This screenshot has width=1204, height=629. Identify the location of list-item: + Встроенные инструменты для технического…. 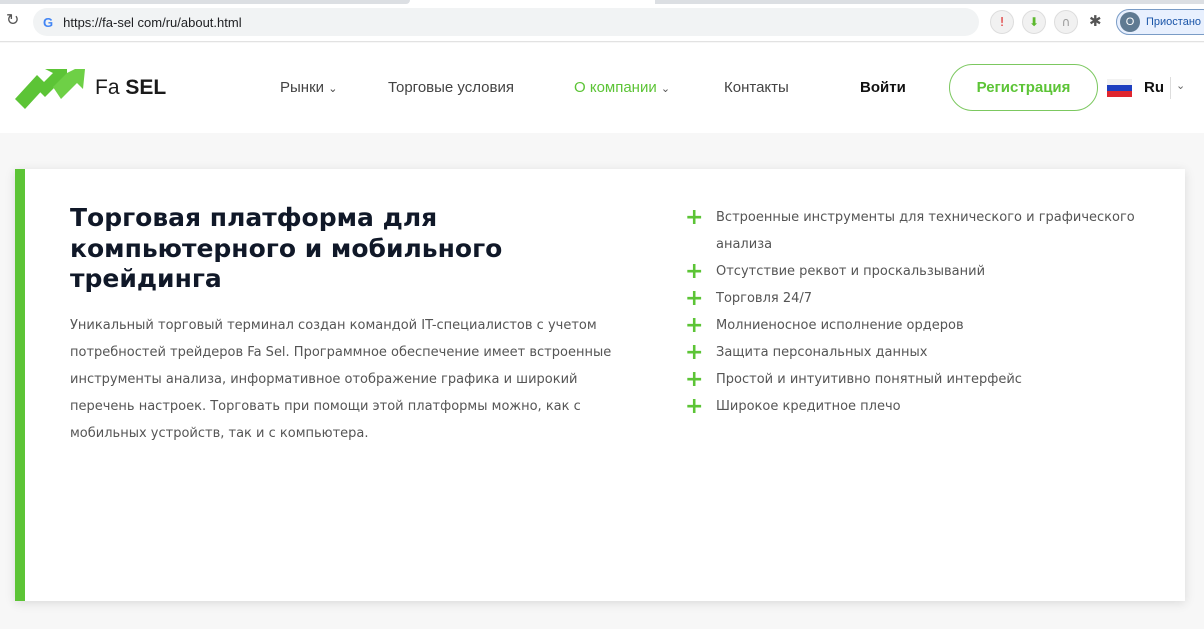
(920, 231).